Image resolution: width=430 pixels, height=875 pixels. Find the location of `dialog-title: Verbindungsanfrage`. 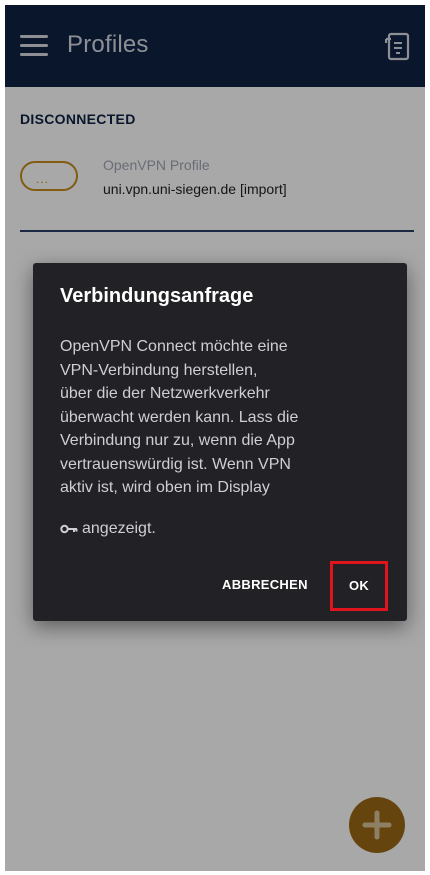

dialog-title: Verbindungsanfrage is located at coordinates (157, 296).